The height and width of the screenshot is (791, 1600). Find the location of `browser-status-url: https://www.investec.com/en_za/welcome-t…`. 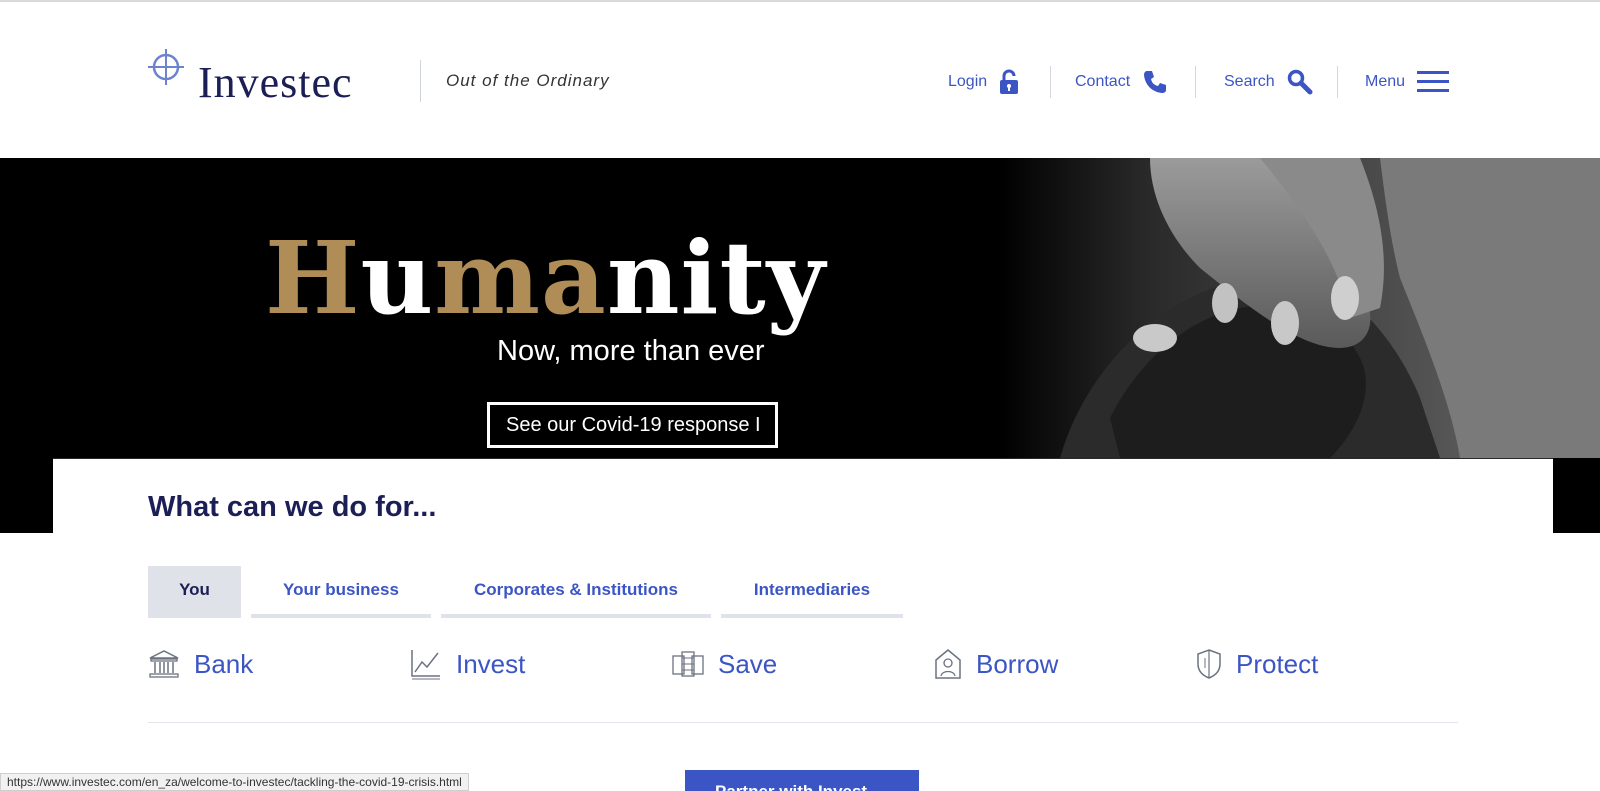

browser-status-url: https://www.investec.com/en_za/welcome-t… is located at coordinates (234, 782).